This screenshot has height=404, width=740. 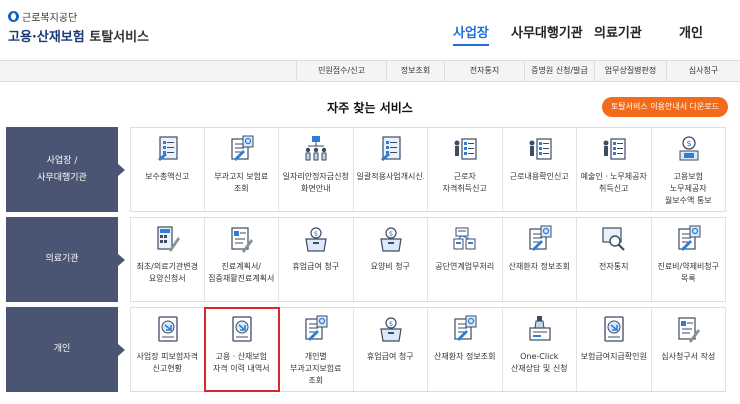 I want to click on service-item-label: 보수총액신고, so click(x=167, y=176).